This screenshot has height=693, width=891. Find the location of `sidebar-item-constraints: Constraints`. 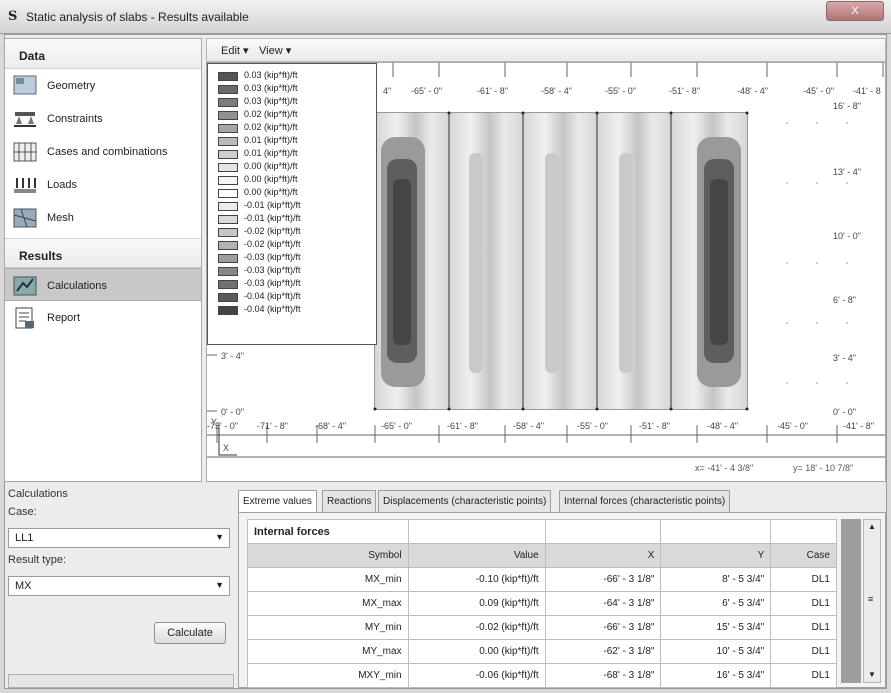

sidebar-item-constraints: Constraints is located at coordinates (103, 118).